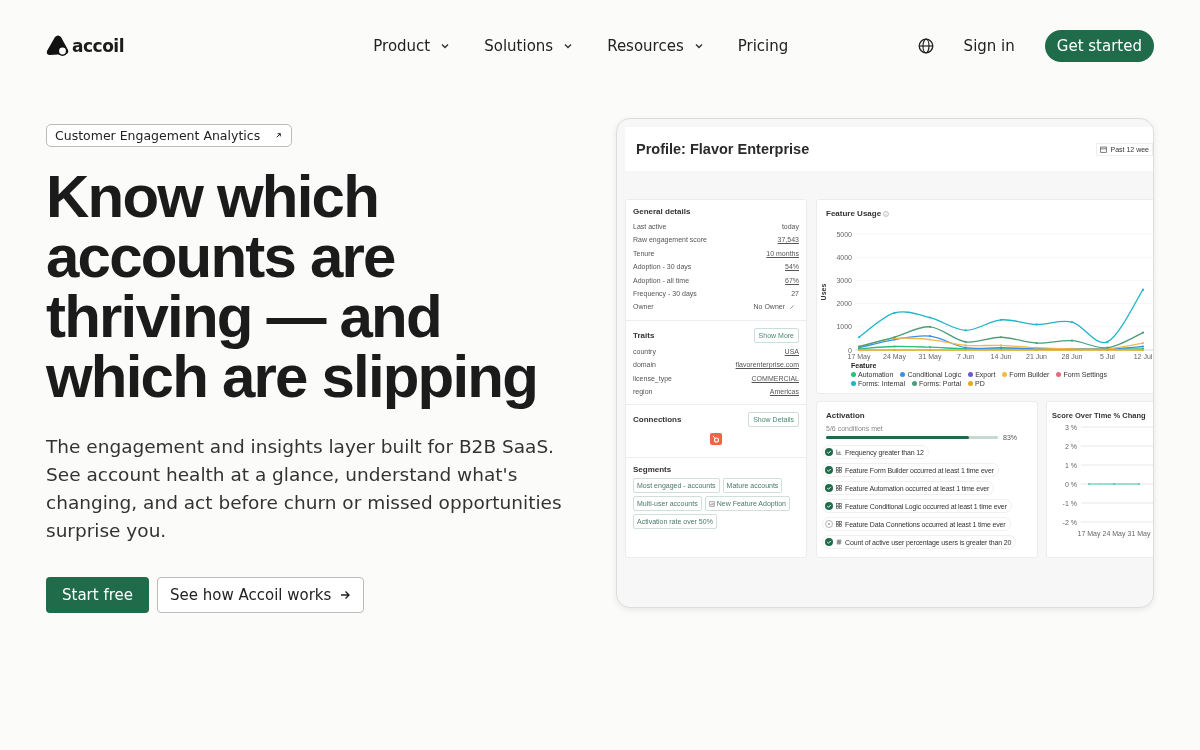  I want to click on profile-title: Profile: Flavor Enterprise, so click(723, 149).